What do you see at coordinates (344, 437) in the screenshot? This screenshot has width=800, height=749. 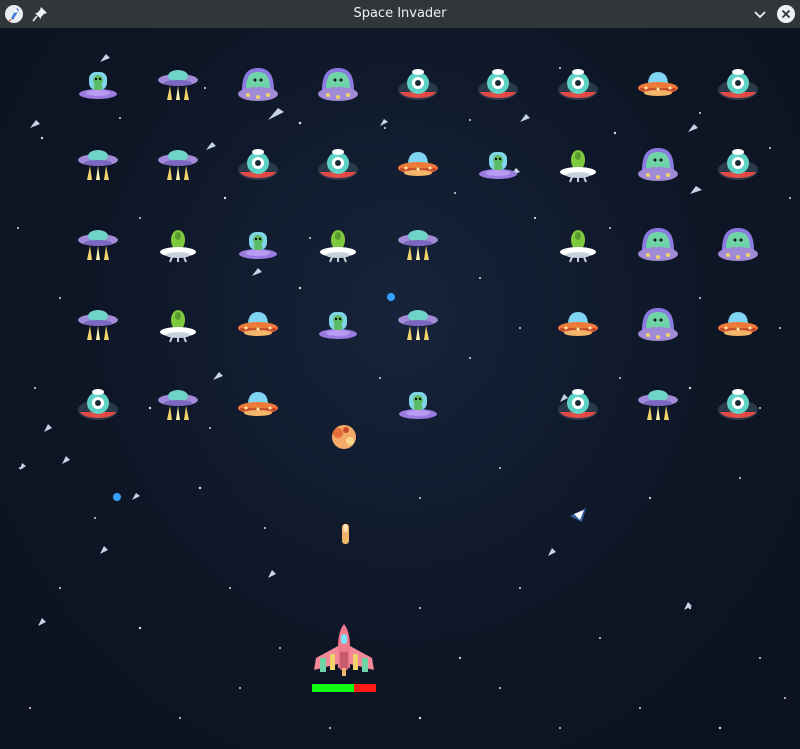 I see `explosion-sprite` at bounding box center [344, 437].